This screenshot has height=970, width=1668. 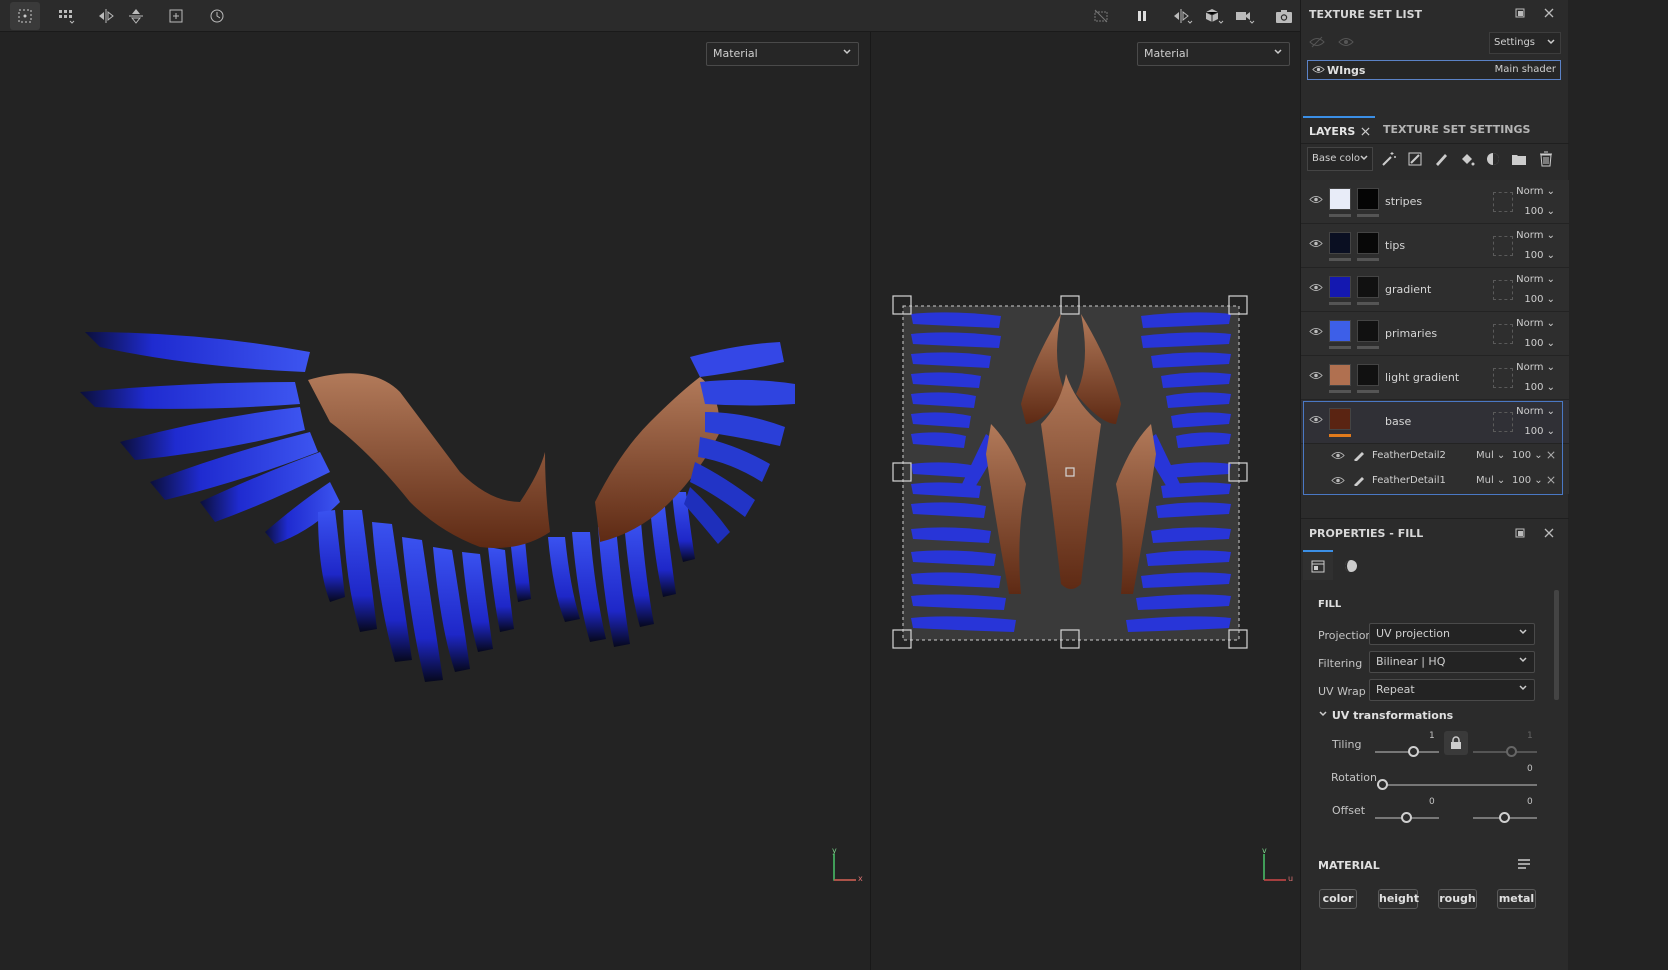 What do you see at coordinates (1245, 16) in the screenshot?
I see `camera-video-icon` at bounding box center [1245, 16].